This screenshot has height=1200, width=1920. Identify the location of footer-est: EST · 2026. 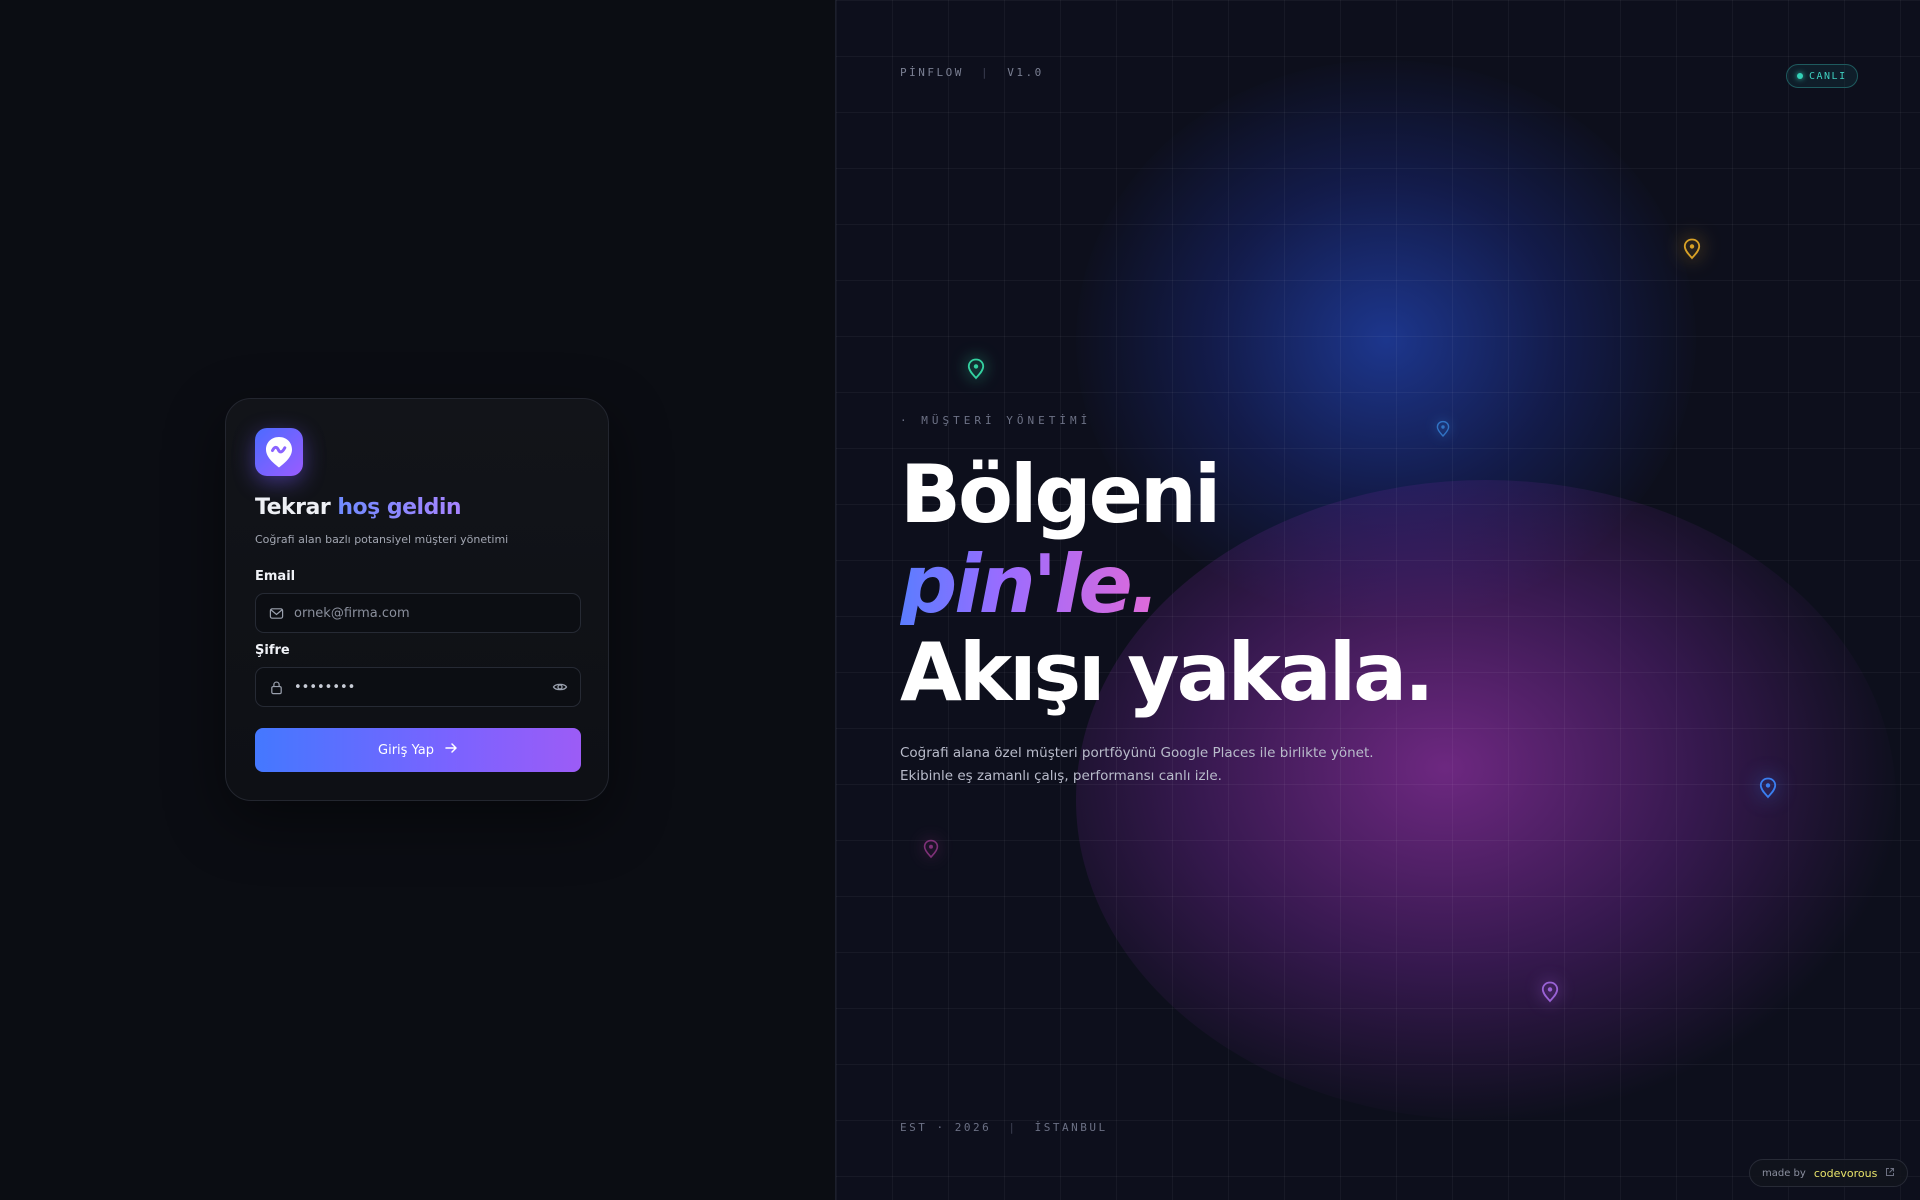
(946, 1127).